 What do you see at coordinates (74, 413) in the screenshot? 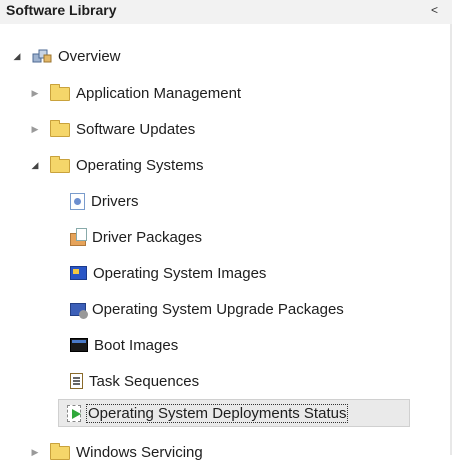
I see `deployment-status-icon` at bounding box center [74, 413].